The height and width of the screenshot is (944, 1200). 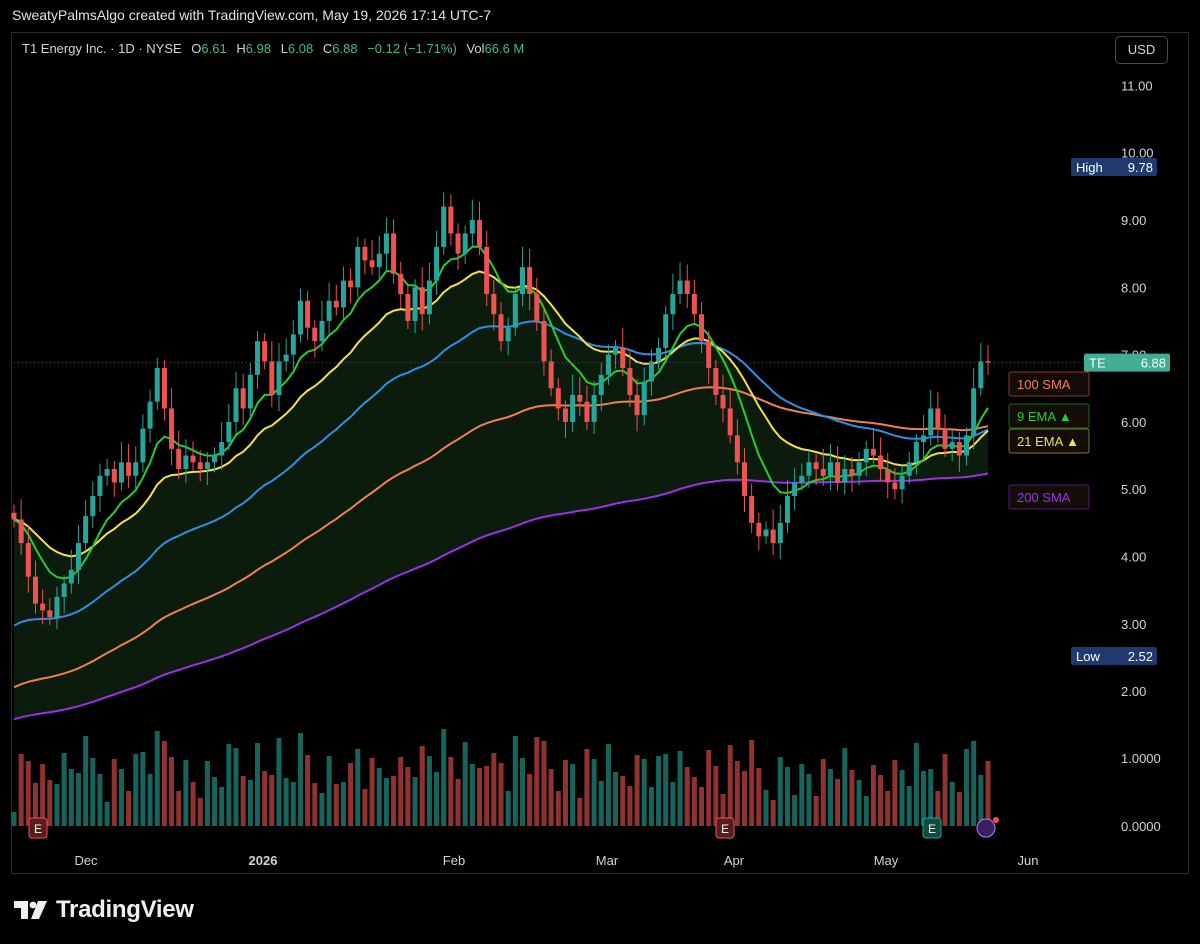 I want to click on x-tick-label: Dec, so click(x=86, y=860).